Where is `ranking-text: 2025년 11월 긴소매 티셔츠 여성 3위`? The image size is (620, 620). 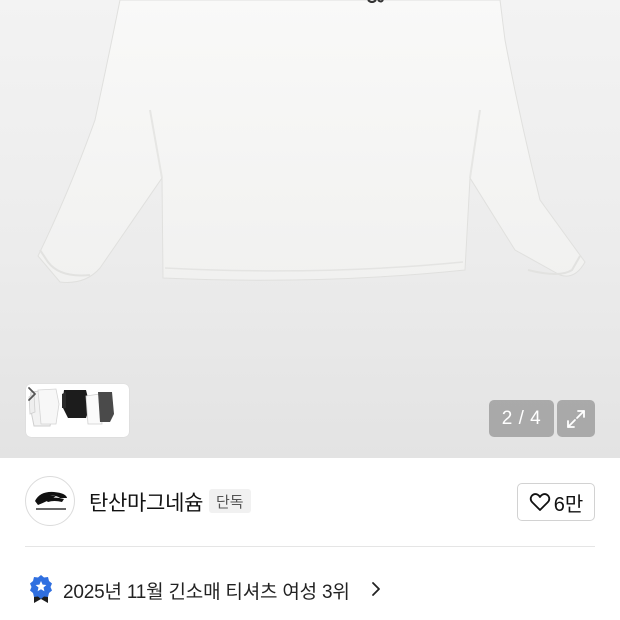 ranking-text: 2025년 11월 긴소매 티셔츠 여성 3위 is located at coordinates (206, 592).